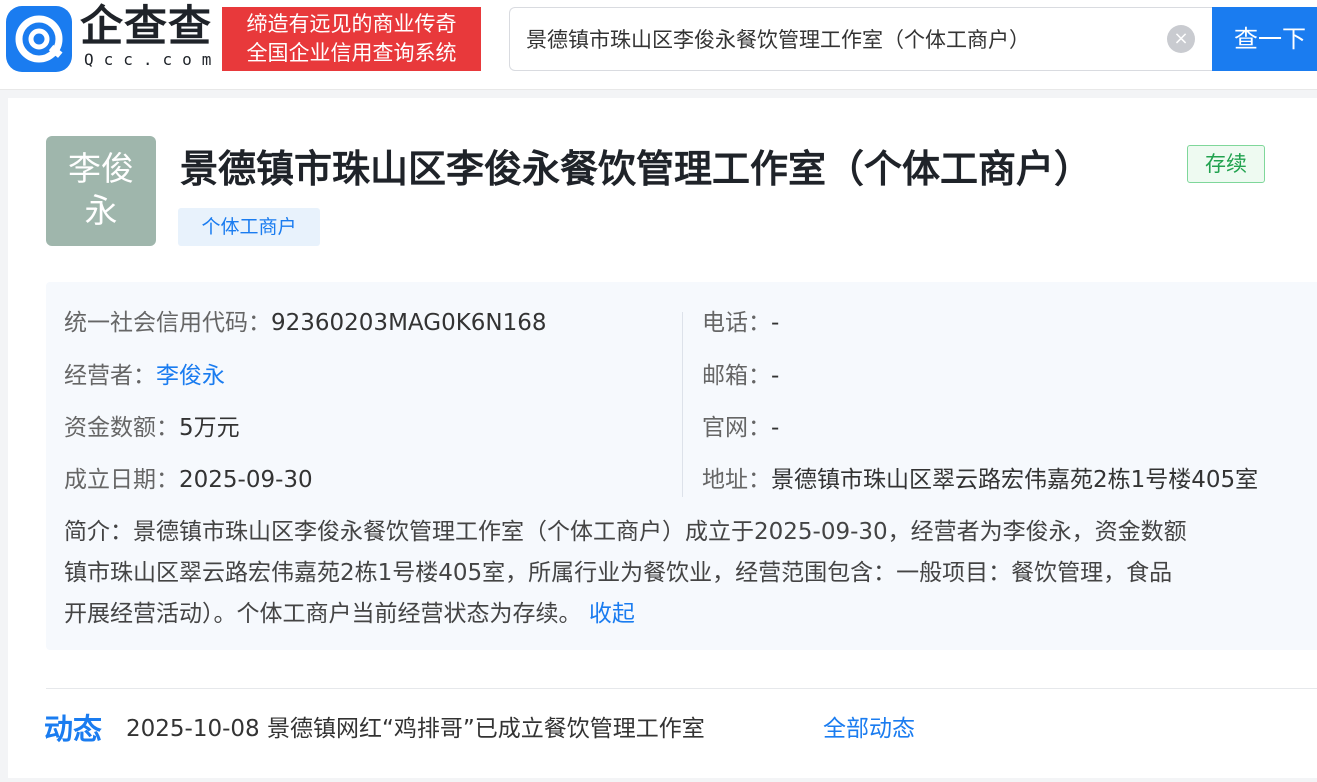  Describe the element at coordinates (775, 376) in the screenshot. I see `email-value: -` at that location.